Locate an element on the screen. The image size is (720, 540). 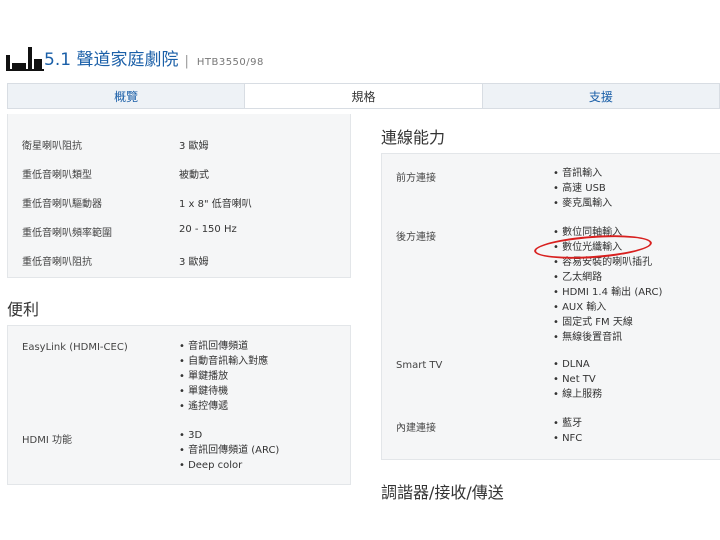
list-item: 音訊輸入 is located at coordinates (582, 173).